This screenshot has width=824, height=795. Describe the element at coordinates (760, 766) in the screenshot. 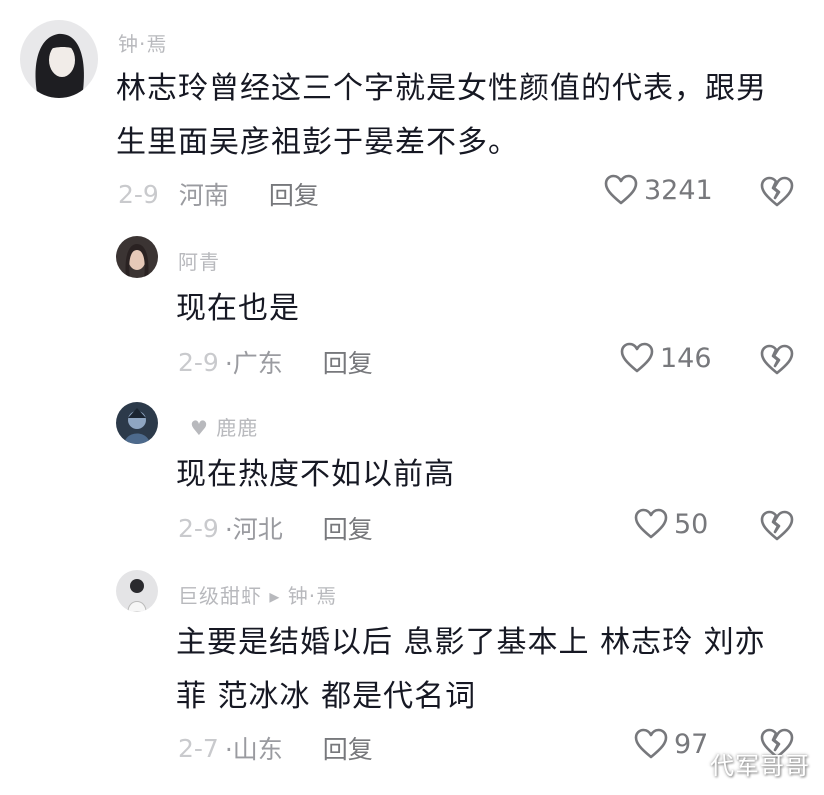

I see `watermark: 代军哥哥` at that location.